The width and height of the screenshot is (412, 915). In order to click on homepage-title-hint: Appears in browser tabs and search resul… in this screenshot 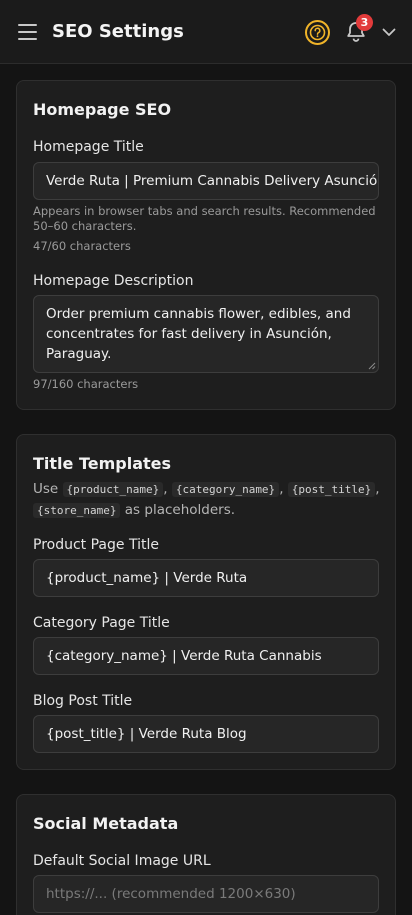, I will do `click(204, 218)`.